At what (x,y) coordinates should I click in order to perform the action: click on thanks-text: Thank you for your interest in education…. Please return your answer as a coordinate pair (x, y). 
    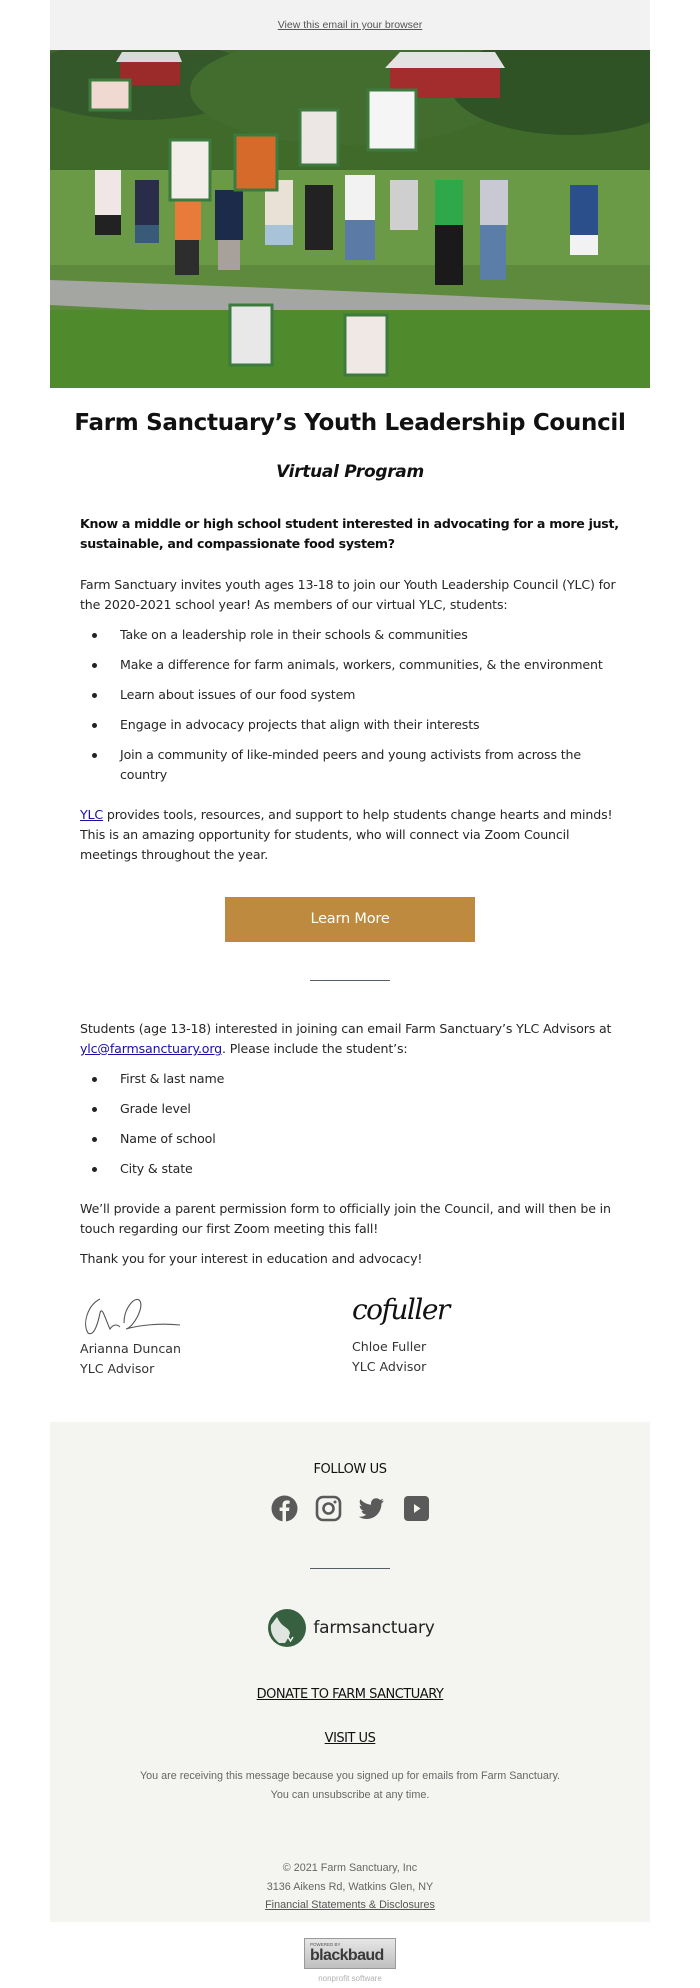
    Looking at the image, I should click on (251, 1258).